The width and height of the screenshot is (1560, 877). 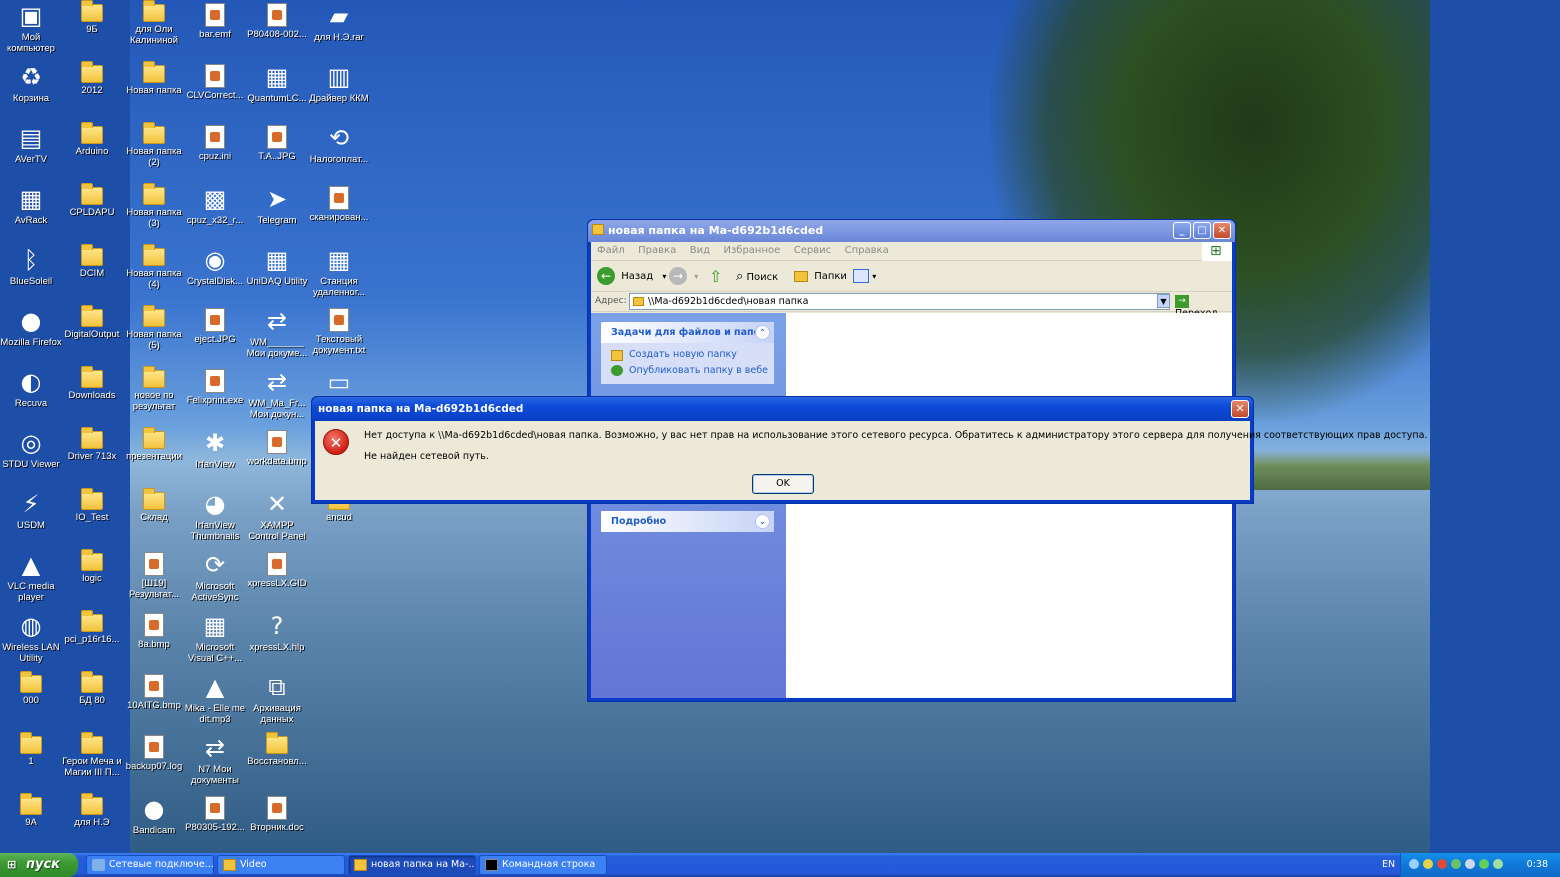 I want to click on activesync-tray-icon, so click(x=1484, y=864).